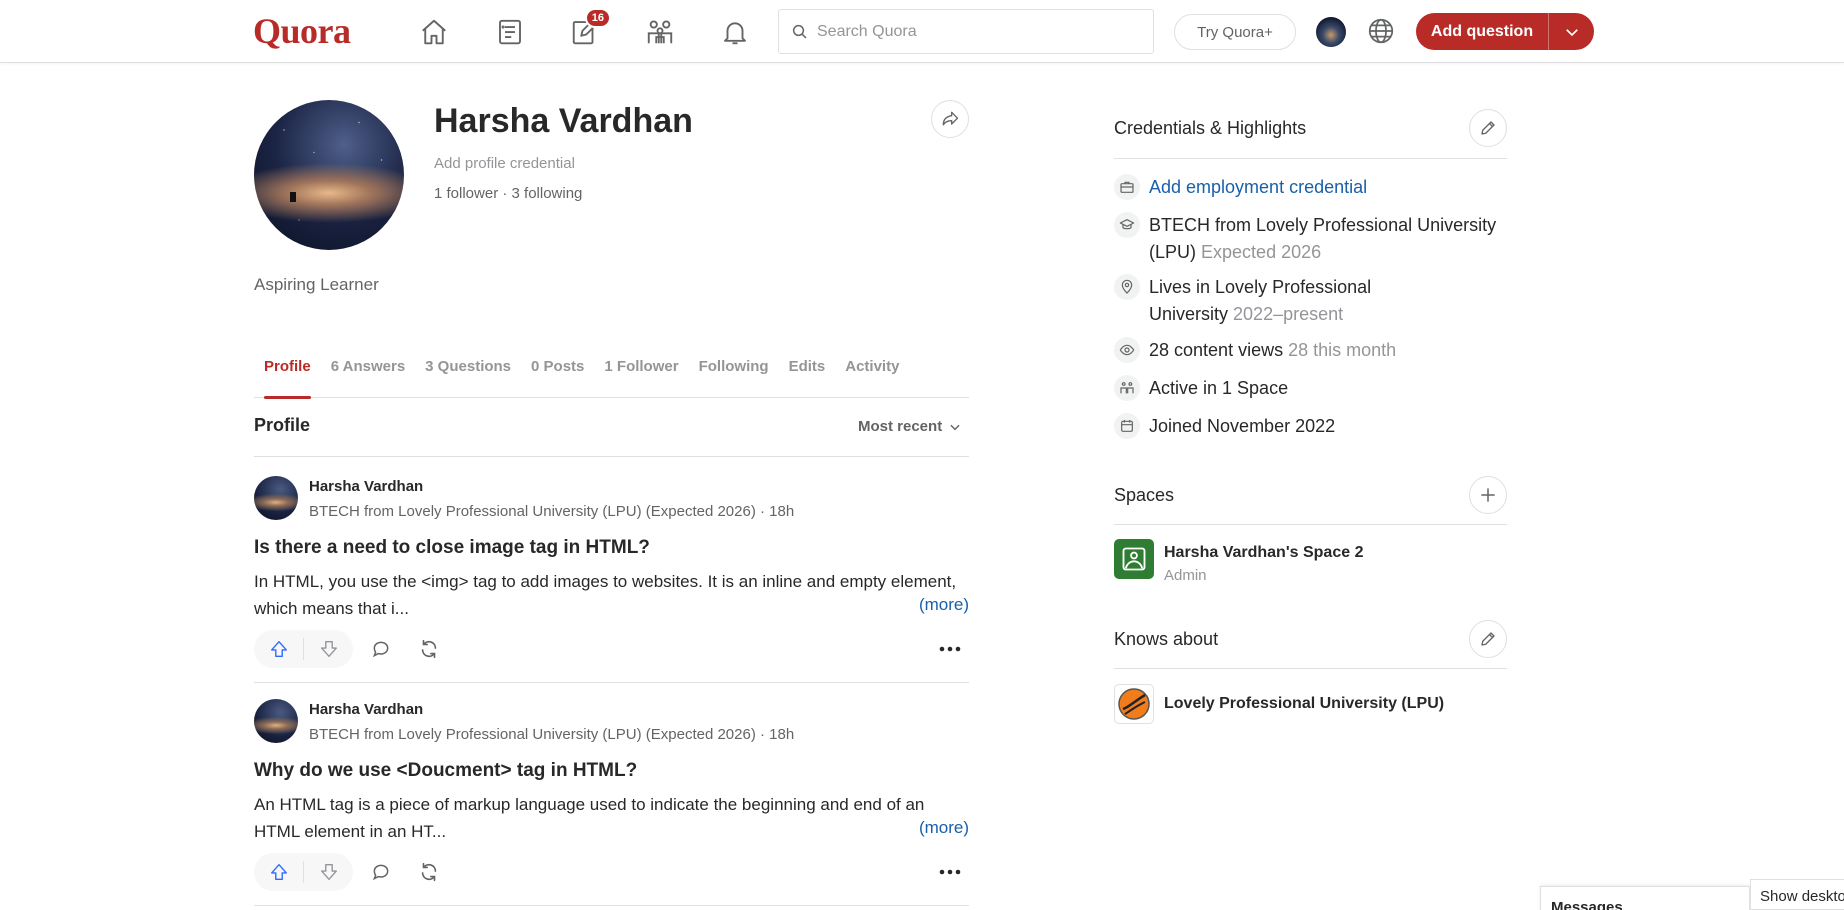  What do you see at coordinates (557, 369) in the screenshot?
I see `tab-posts: 0 Posts` at bounding box center [557, 369].